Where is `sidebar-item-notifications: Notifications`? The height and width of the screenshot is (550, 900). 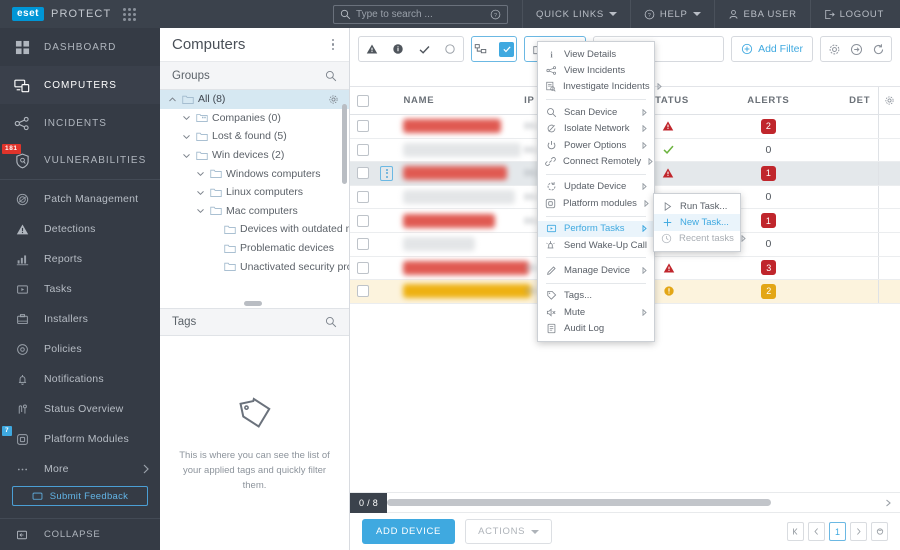 sidebar-item-notifications: Notifications is located at coordinates (80, 379).